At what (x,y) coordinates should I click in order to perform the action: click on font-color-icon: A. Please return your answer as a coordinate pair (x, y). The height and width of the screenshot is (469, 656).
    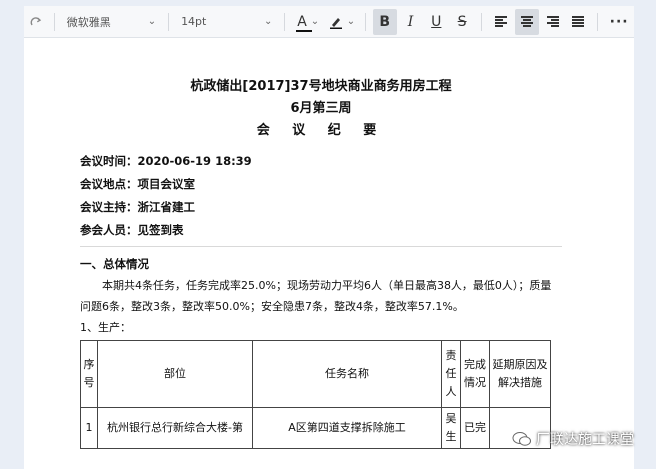
    Looking at the image, I should click on (302, 21).